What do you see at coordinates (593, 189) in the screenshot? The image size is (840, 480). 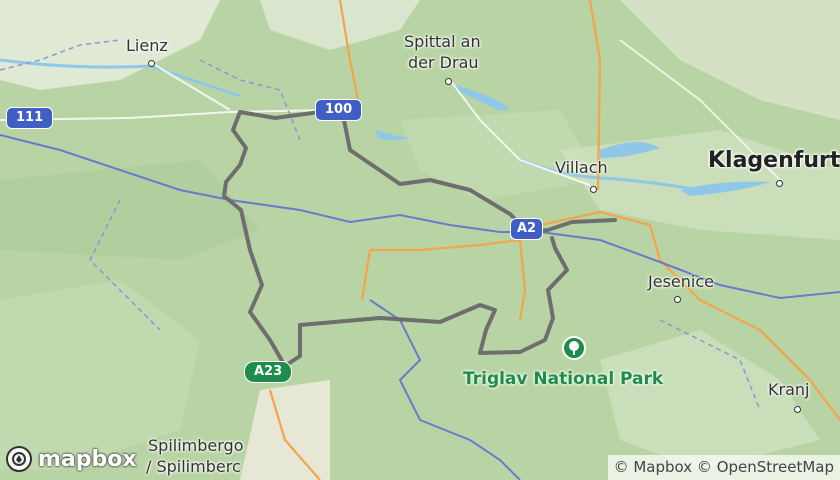 I see `villach-marker` at bounding box center [593, 189].